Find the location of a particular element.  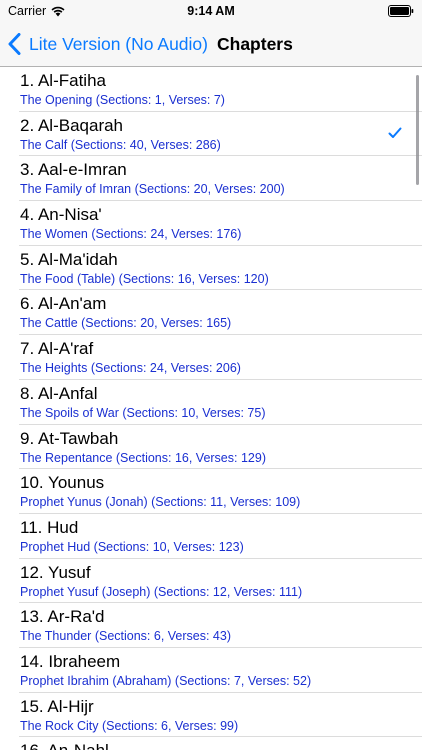

chapter-name: 7. Al-A'raf is located at coordinates (57, 349).